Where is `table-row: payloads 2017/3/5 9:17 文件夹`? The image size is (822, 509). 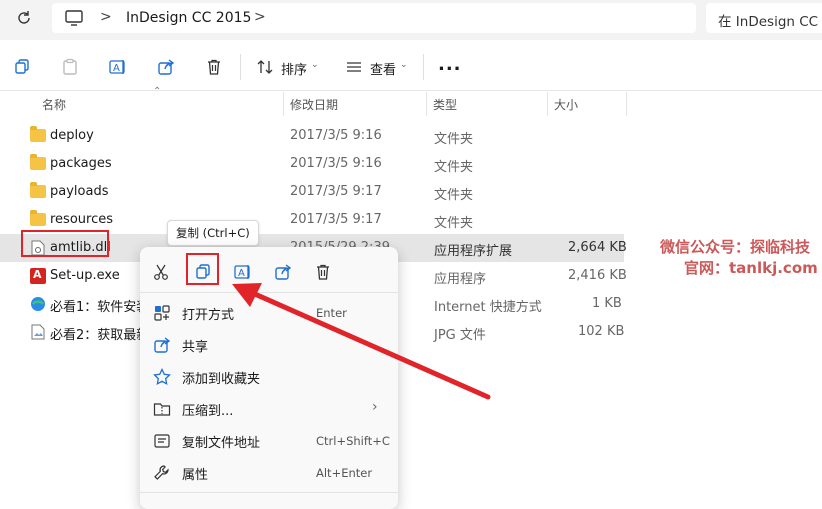 table-row: payloads 2017/3/5 9:17 文件夹 is located at coordinates (312, 192).